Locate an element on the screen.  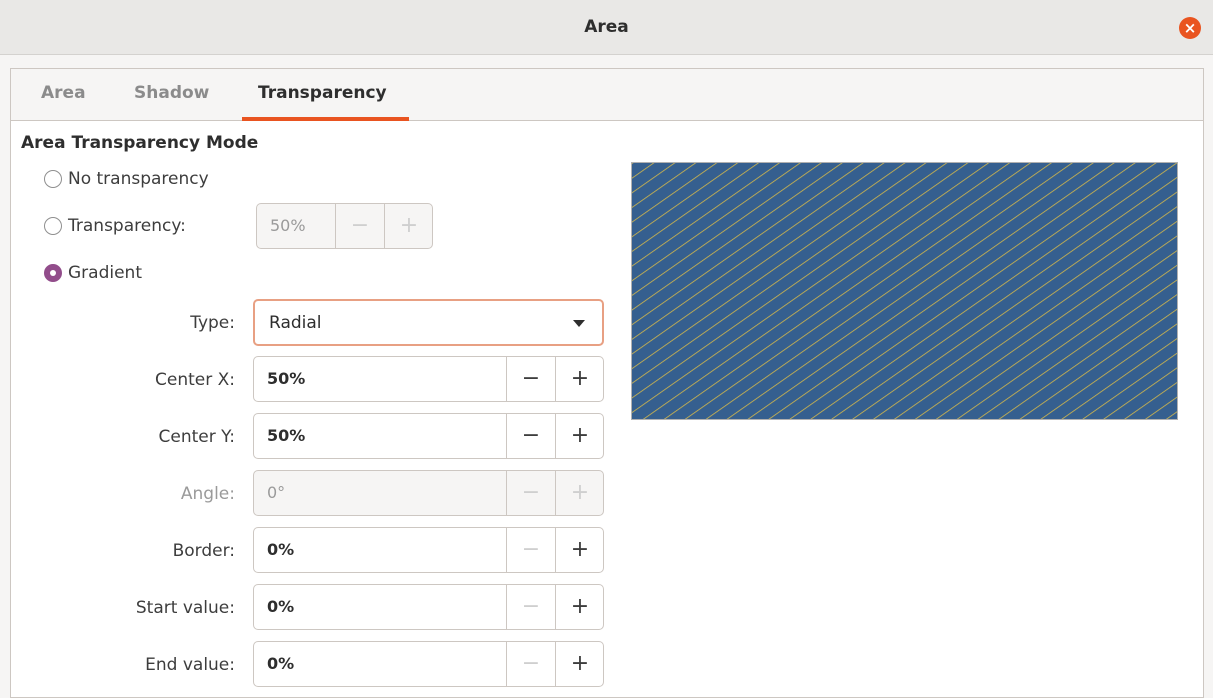
radio-label: Gradient is located at coordinates (105, 273).